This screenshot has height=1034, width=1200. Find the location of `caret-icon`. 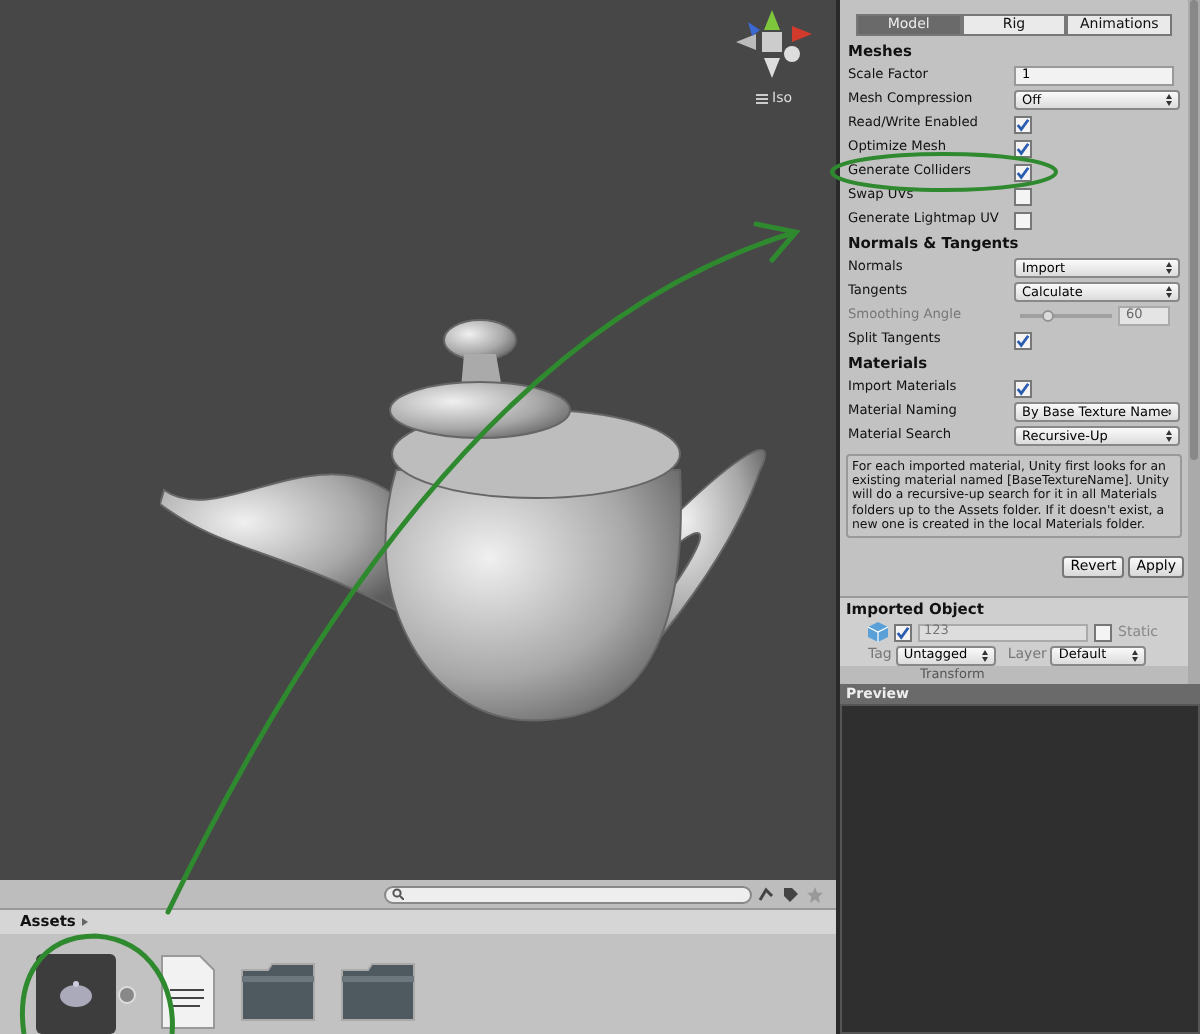

caret-icon is located at coordinates (84, 922).